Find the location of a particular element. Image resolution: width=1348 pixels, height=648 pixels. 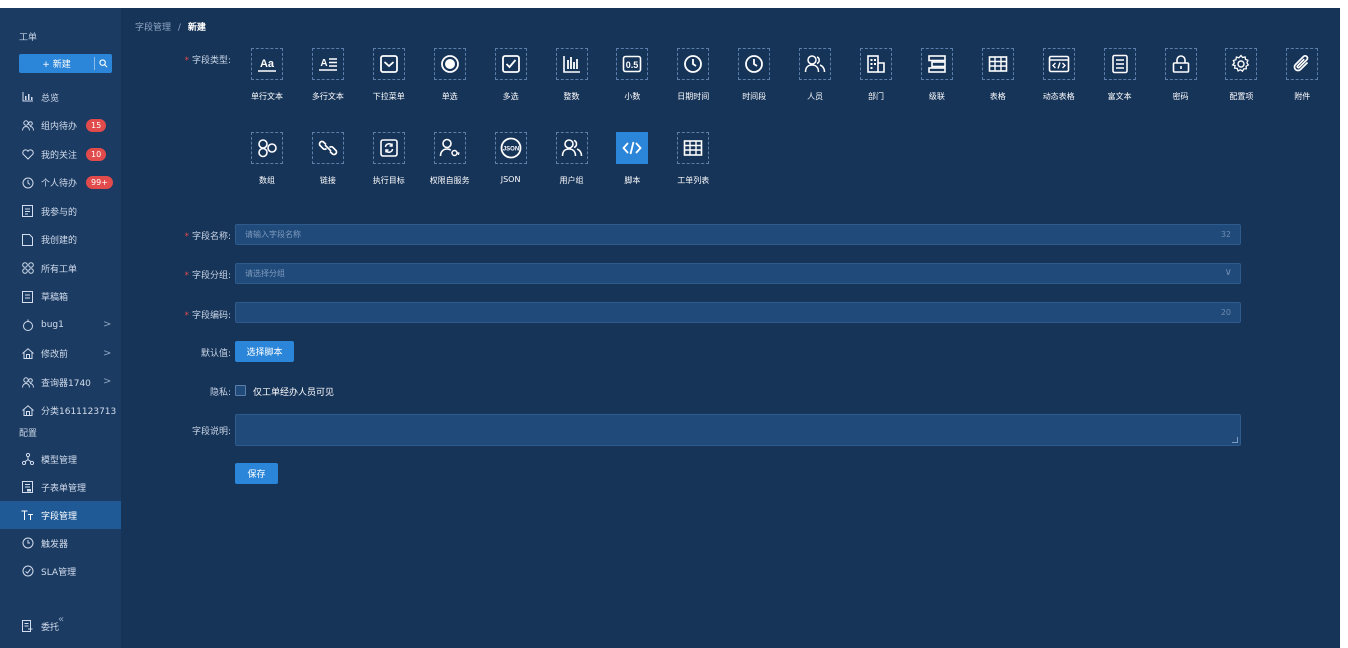

sidebar-item-label: 委托 is located at coordinates (50, 627).